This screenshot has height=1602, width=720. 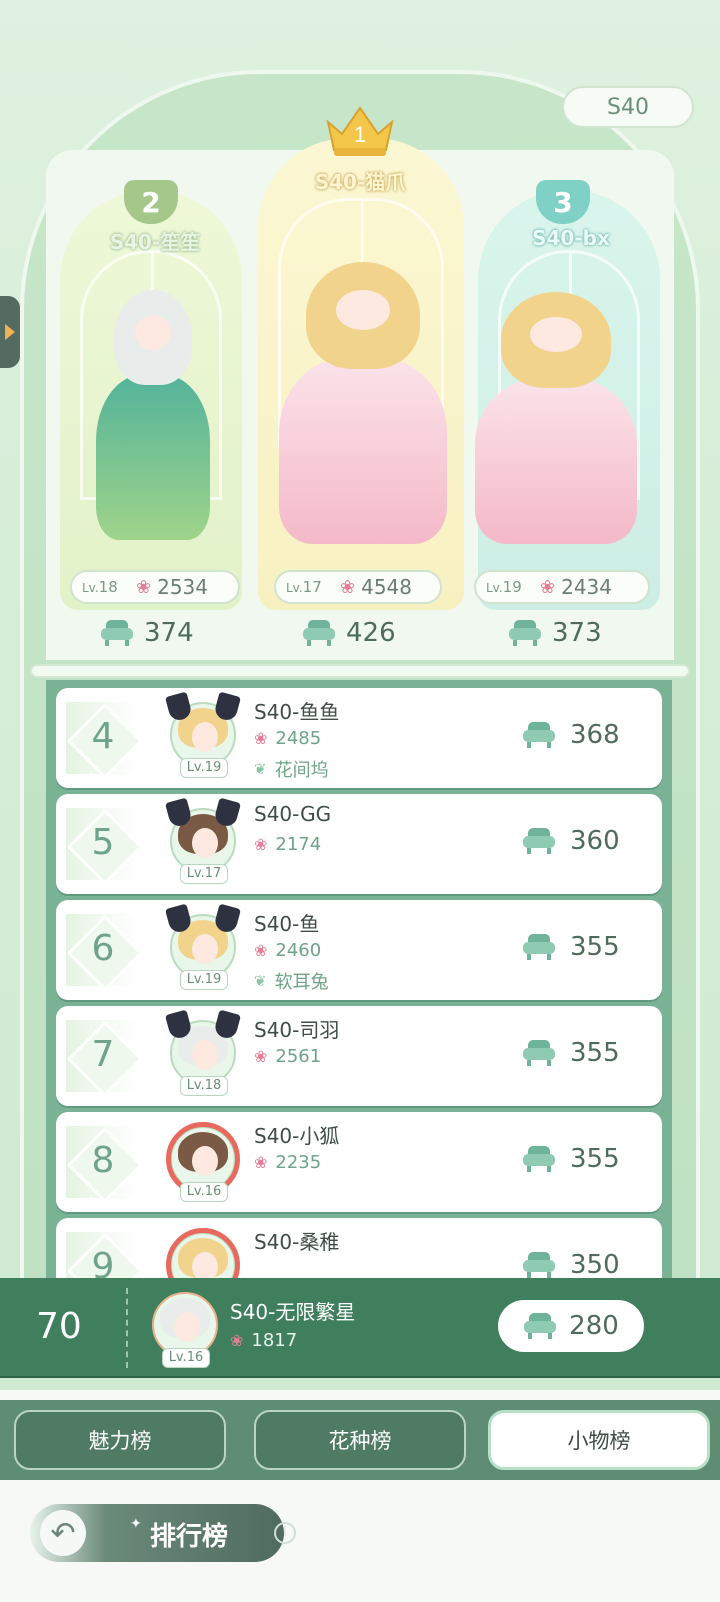 I want to click on level-label: Lv.17, so click(x=304, y=587).